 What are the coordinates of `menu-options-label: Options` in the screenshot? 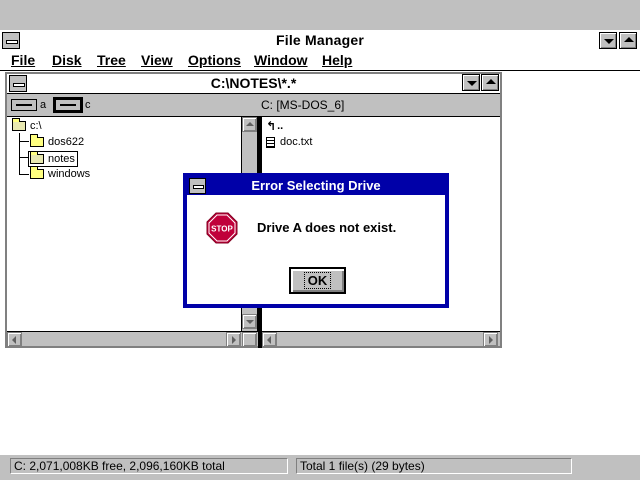 It's located at (214, 60).